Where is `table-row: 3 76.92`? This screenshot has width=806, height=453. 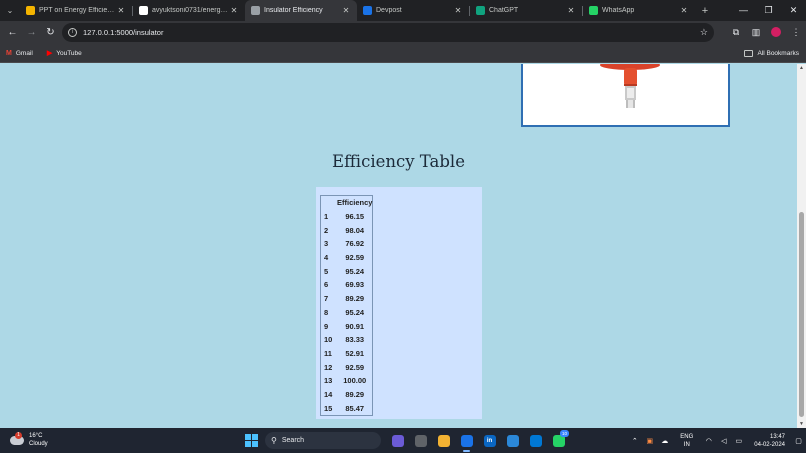 table-row: 3 76.92 is located at coordinates (346, 244).